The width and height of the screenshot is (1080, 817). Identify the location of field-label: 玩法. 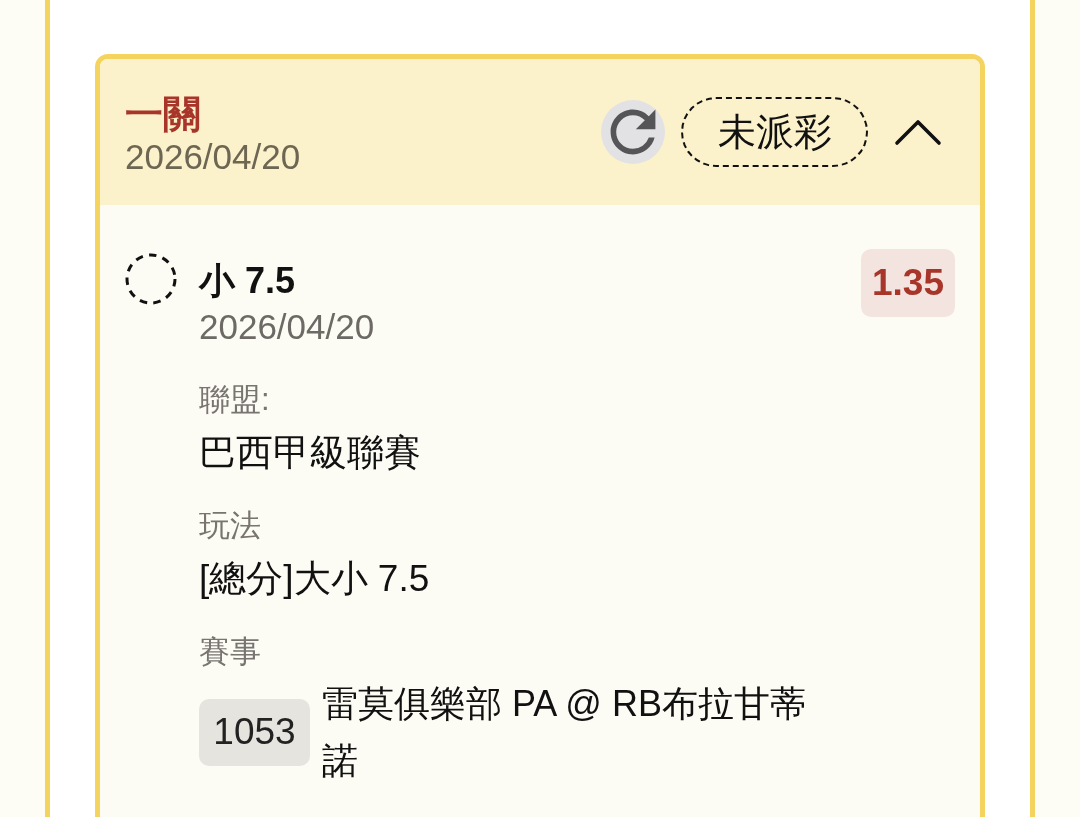
(230, 526).